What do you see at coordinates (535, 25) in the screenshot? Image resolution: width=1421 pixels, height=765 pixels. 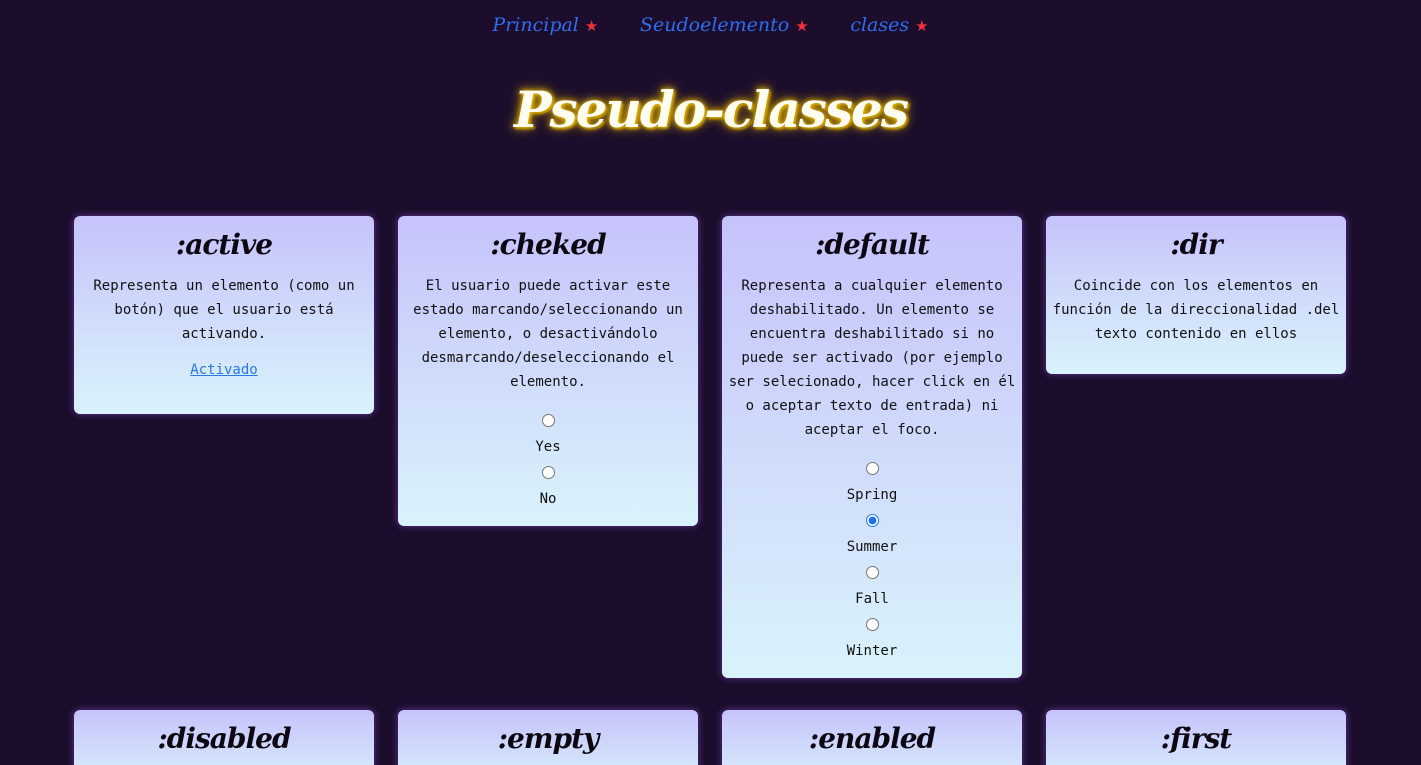 I see `nav-link-label: Principal` at bounding box center [535, 25].